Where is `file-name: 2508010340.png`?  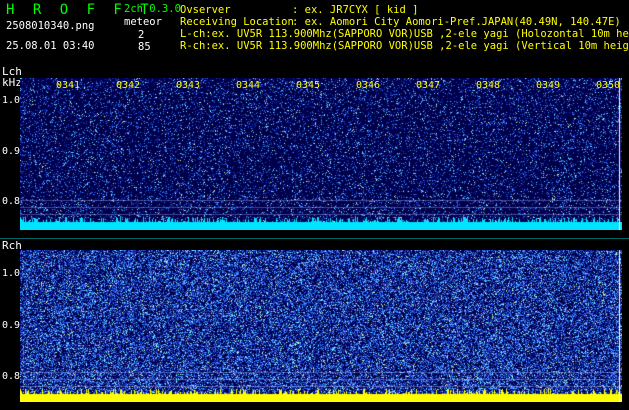
file-name: 2508010340.png is located at coordinates (50, 26).